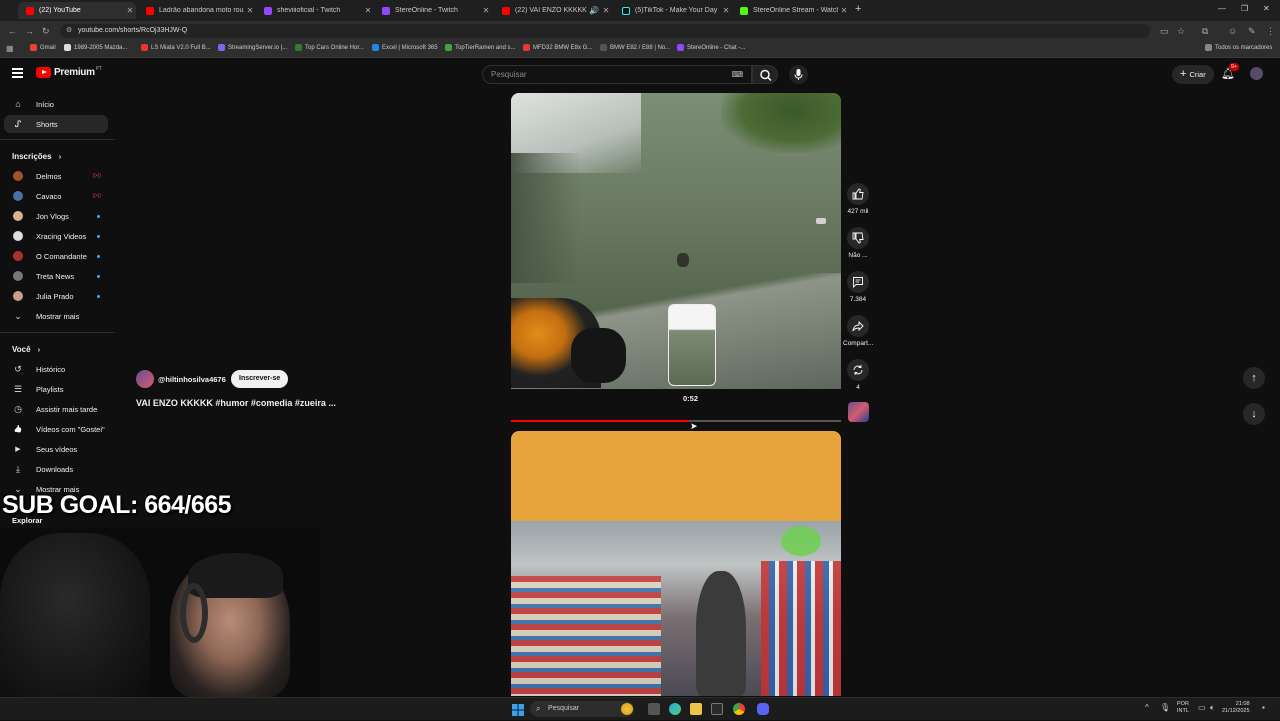 The height and width of the screenshot is (721, 1280). What do you see at coordinates (739, 709) in the screenshot?
I see `chrome-icon` at bounding box center [739, 709].